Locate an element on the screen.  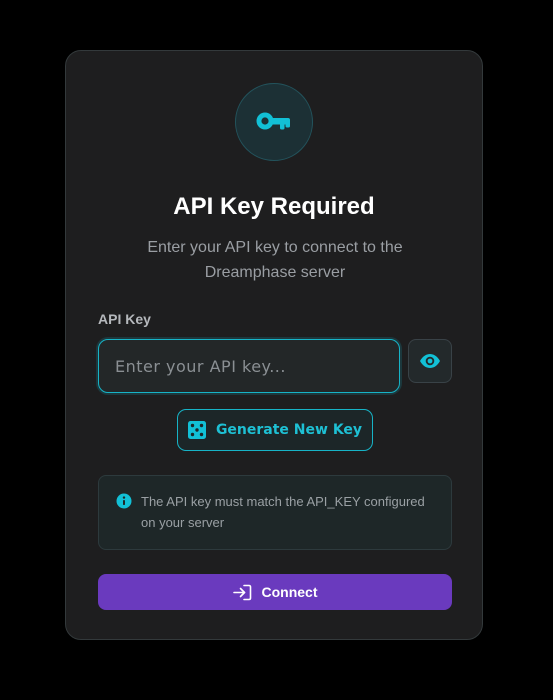
generate-key-button: Generate New Key is located at coordinates (275, 430).